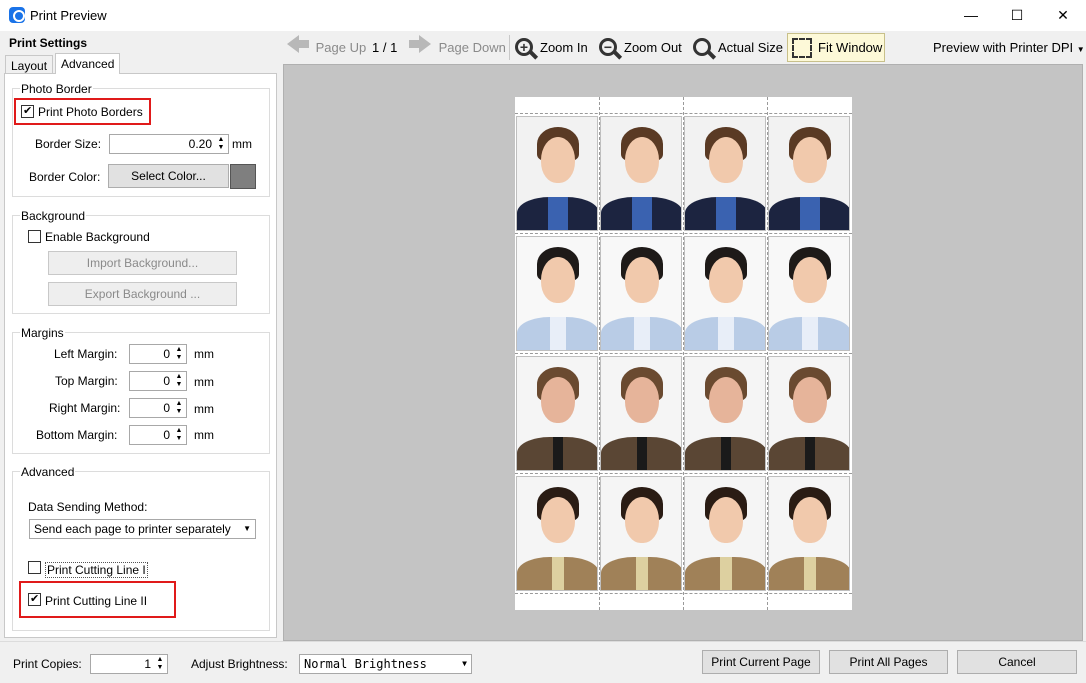 The height and width of the screenshot is (683, 1086). What do you see at coordinates (34, 567) in the screenshot?
I see `cutting-line-1-checkbox` at bounding box center [34, 567].